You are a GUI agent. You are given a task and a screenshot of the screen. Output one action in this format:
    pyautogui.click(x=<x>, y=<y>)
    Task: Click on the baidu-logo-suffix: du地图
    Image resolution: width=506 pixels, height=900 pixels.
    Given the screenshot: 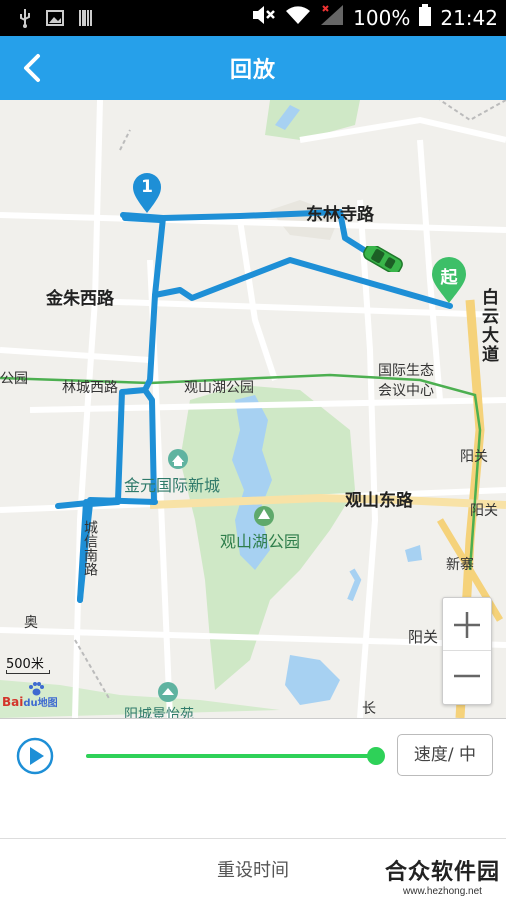 What is the action you would take?
    pyautogui.click(x=40, y=703)
    